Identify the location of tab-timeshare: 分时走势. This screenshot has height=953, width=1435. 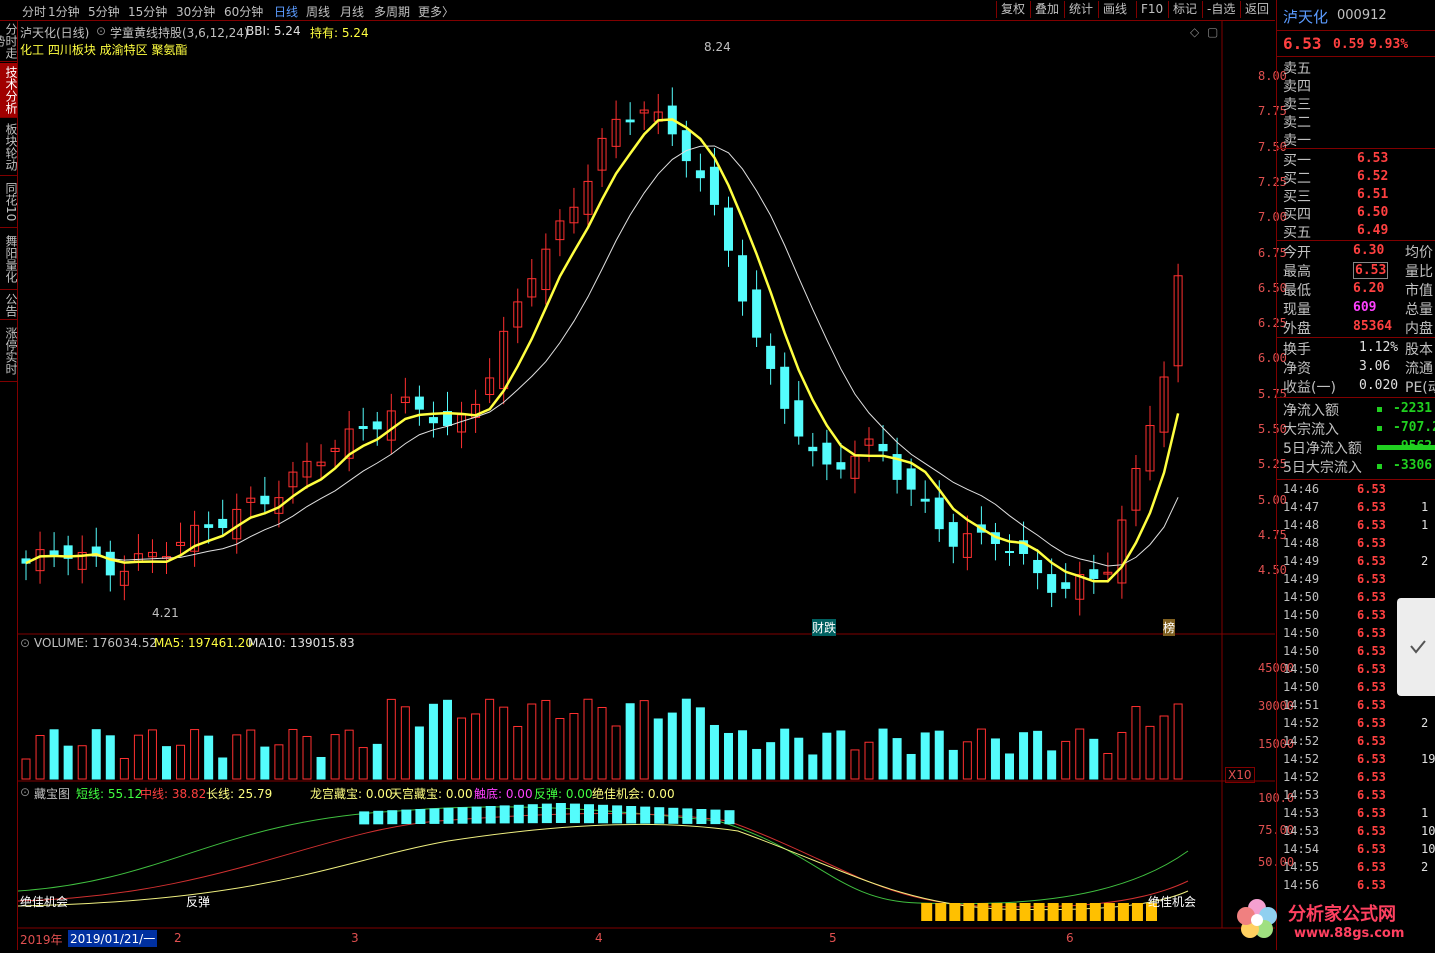
(9, 41).